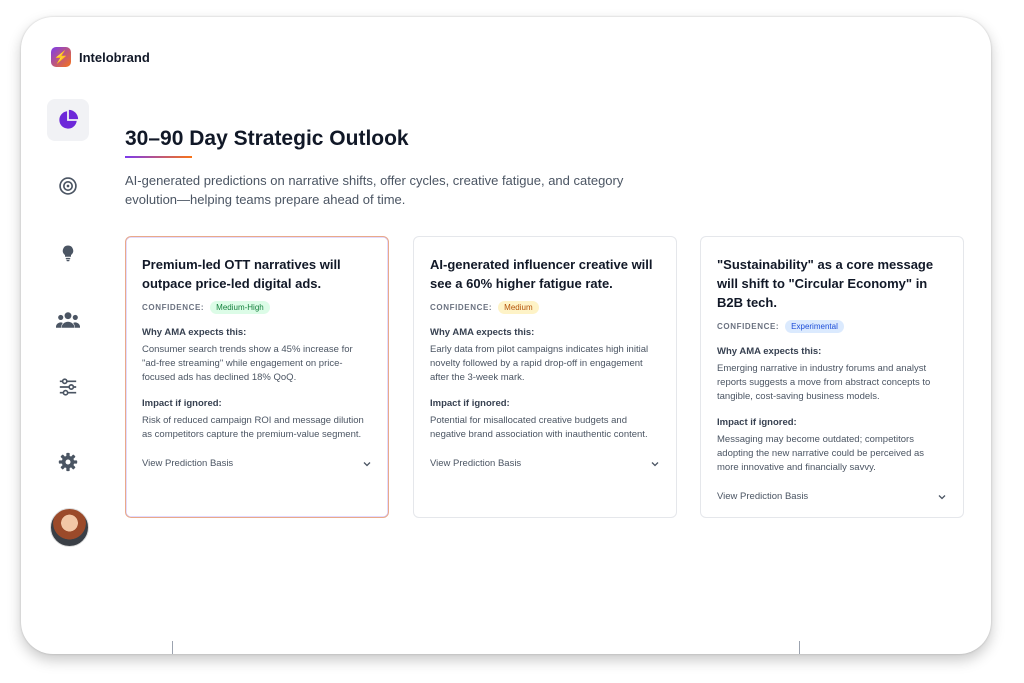  I want to click on user-avatar, so click(69, 527).